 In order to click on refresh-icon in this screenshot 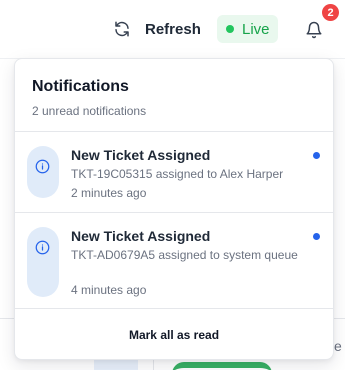, I will do `click(122, 29)`.